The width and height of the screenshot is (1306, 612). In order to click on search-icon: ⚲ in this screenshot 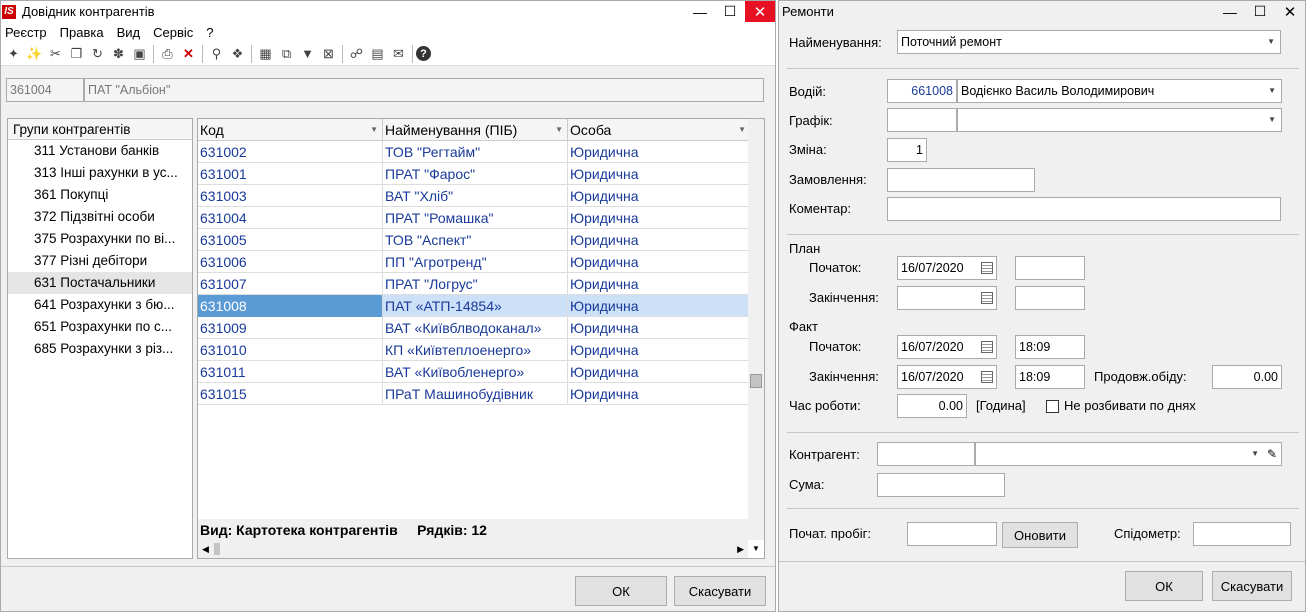, I will do `click(216, 54)`.